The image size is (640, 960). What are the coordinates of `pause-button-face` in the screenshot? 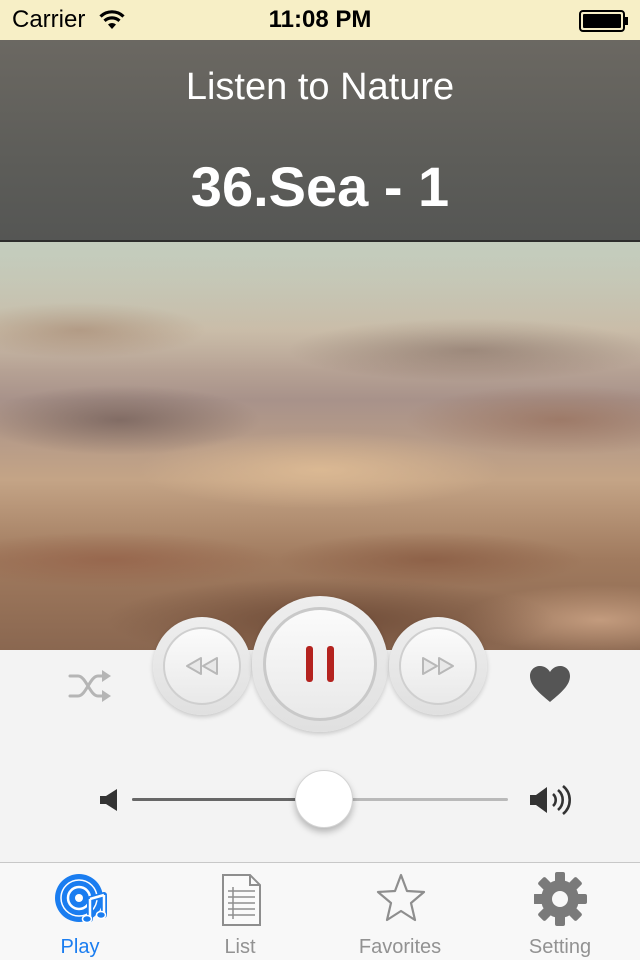 It's located at (320, 664).